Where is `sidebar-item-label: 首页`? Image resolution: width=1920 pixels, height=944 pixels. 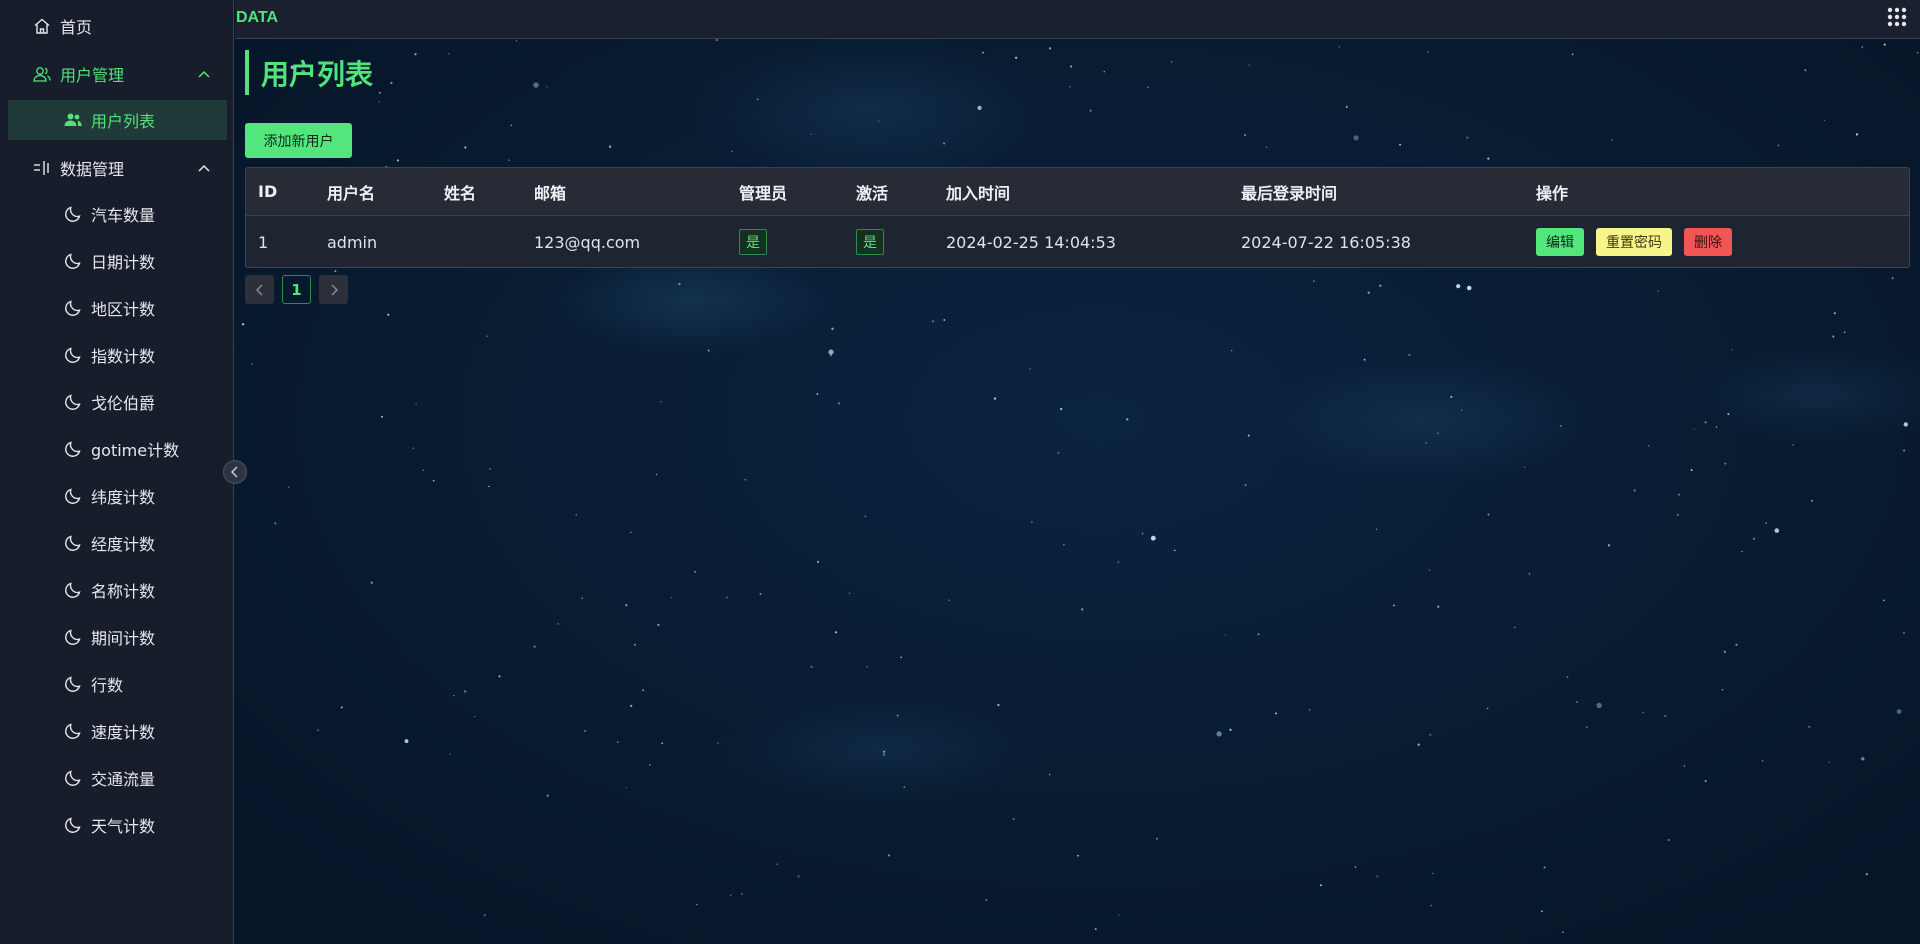
sidebar-item-label: 首页 is located at coordinates (76, 27).